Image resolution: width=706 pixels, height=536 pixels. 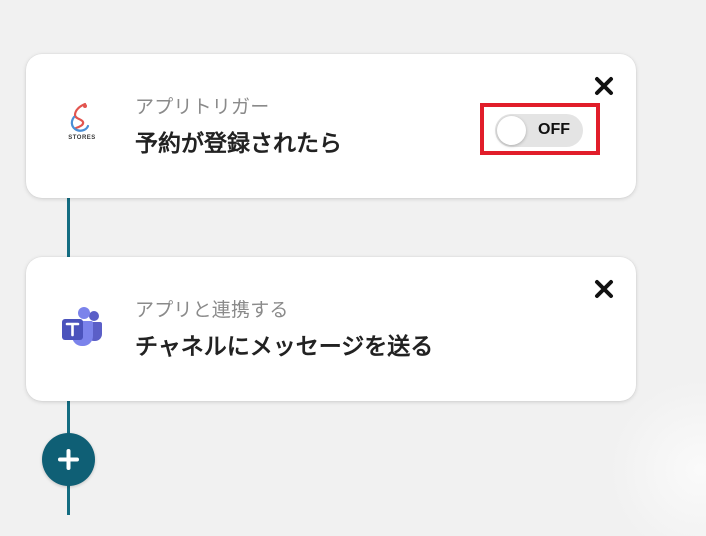 What do you see at coordinates (554, 129) in the screenshot?
I see `toggle-label: OFF` at bounding box center [554, 129].